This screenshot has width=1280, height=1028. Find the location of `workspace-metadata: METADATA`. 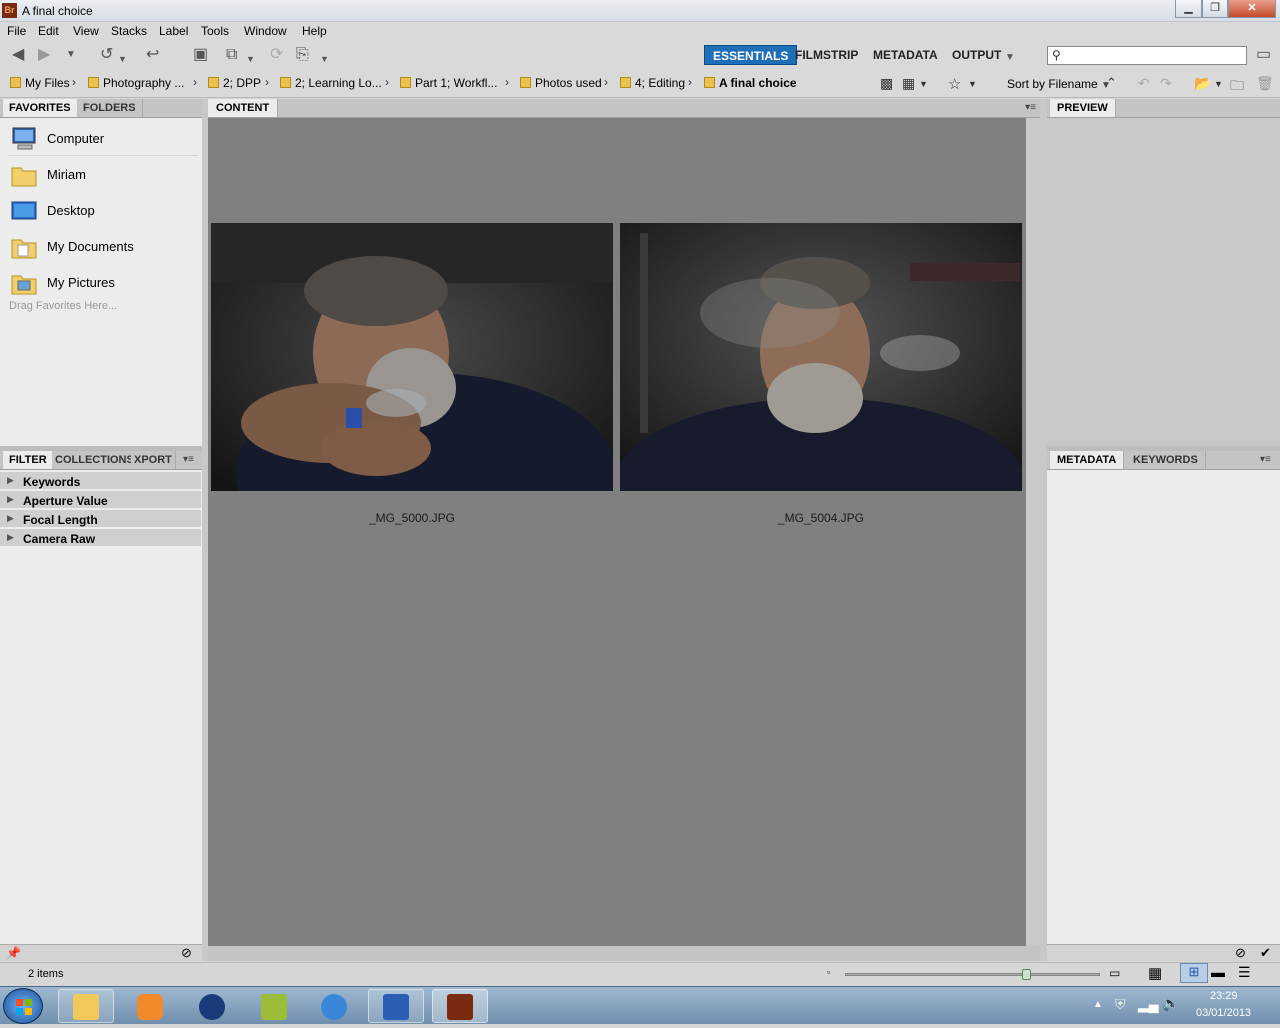

workspace-metadata: METADATA is located at coordinates (905, 55).